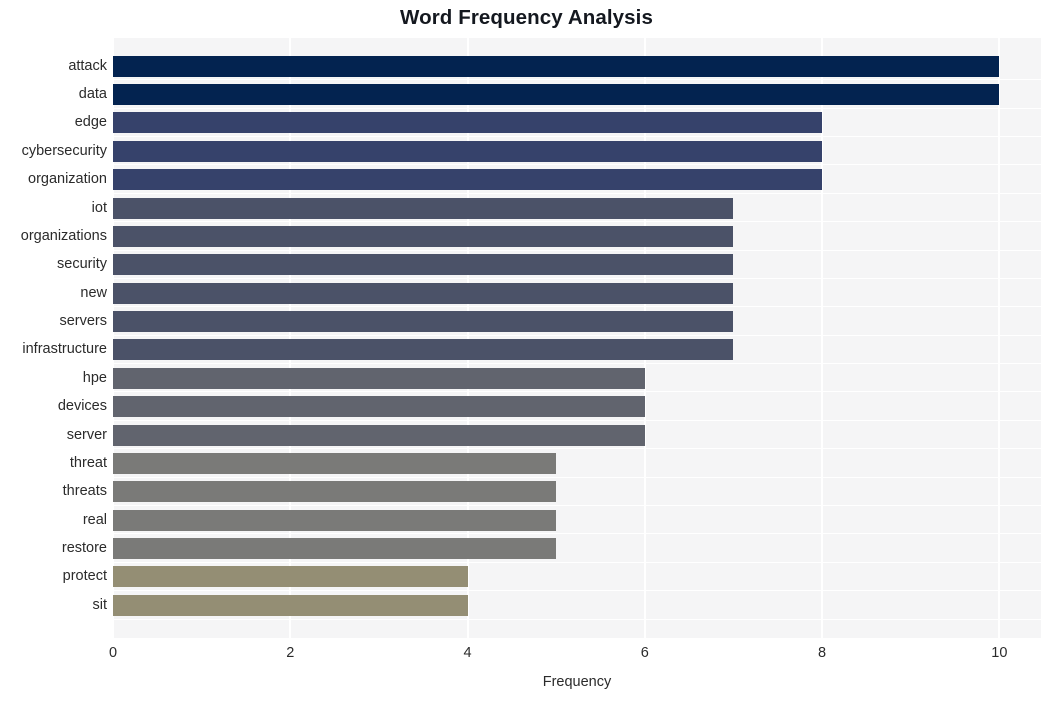  I want to click on x-tick-label: 10, so click(999, 653).